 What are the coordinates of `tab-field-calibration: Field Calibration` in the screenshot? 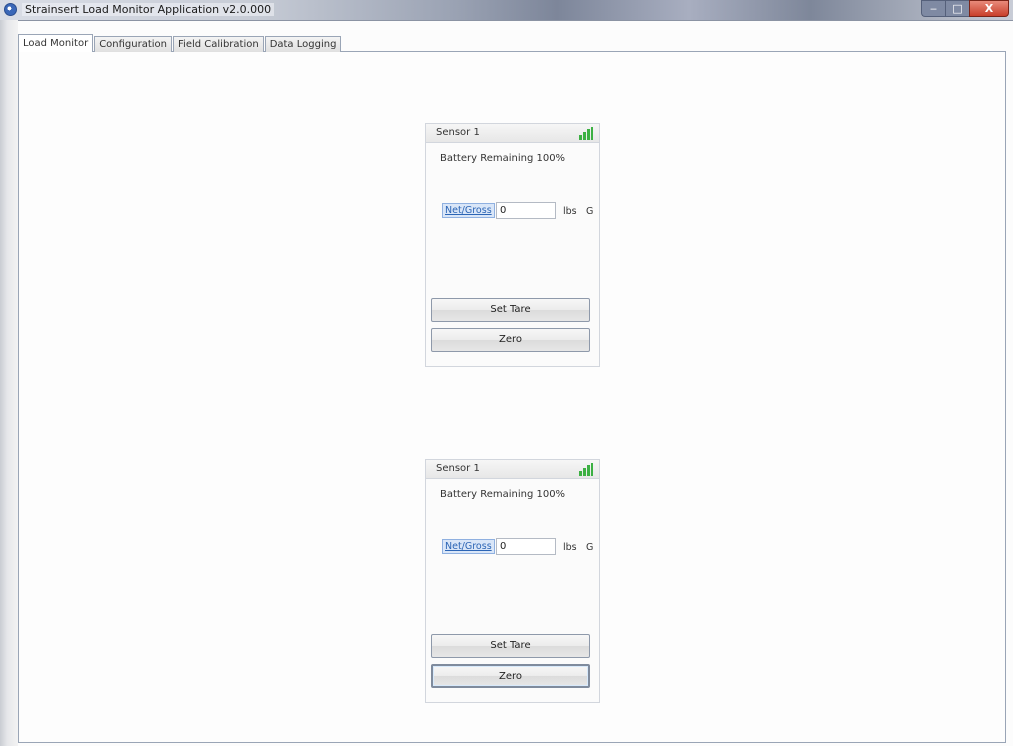 It's located at (218, 44).